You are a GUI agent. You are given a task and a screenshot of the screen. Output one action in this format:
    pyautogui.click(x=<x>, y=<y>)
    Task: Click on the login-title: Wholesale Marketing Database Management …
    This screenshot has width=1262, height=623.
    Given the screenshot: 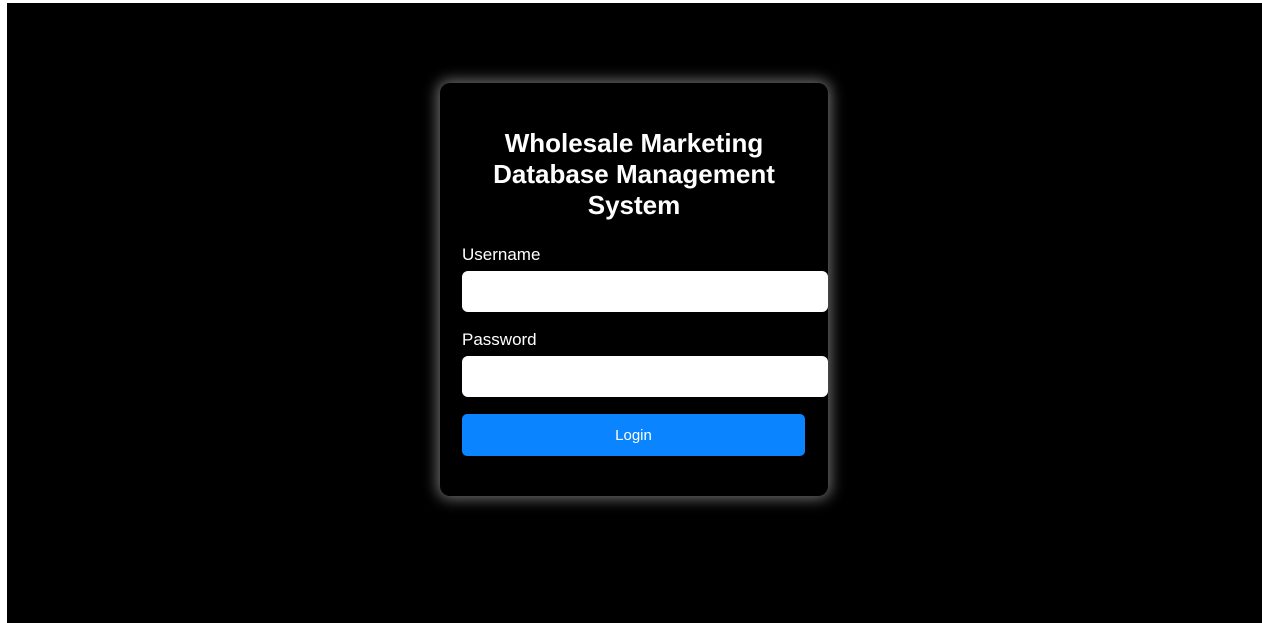 What is the action you would take?
    pyautogui.click(x=634, y=174)
    